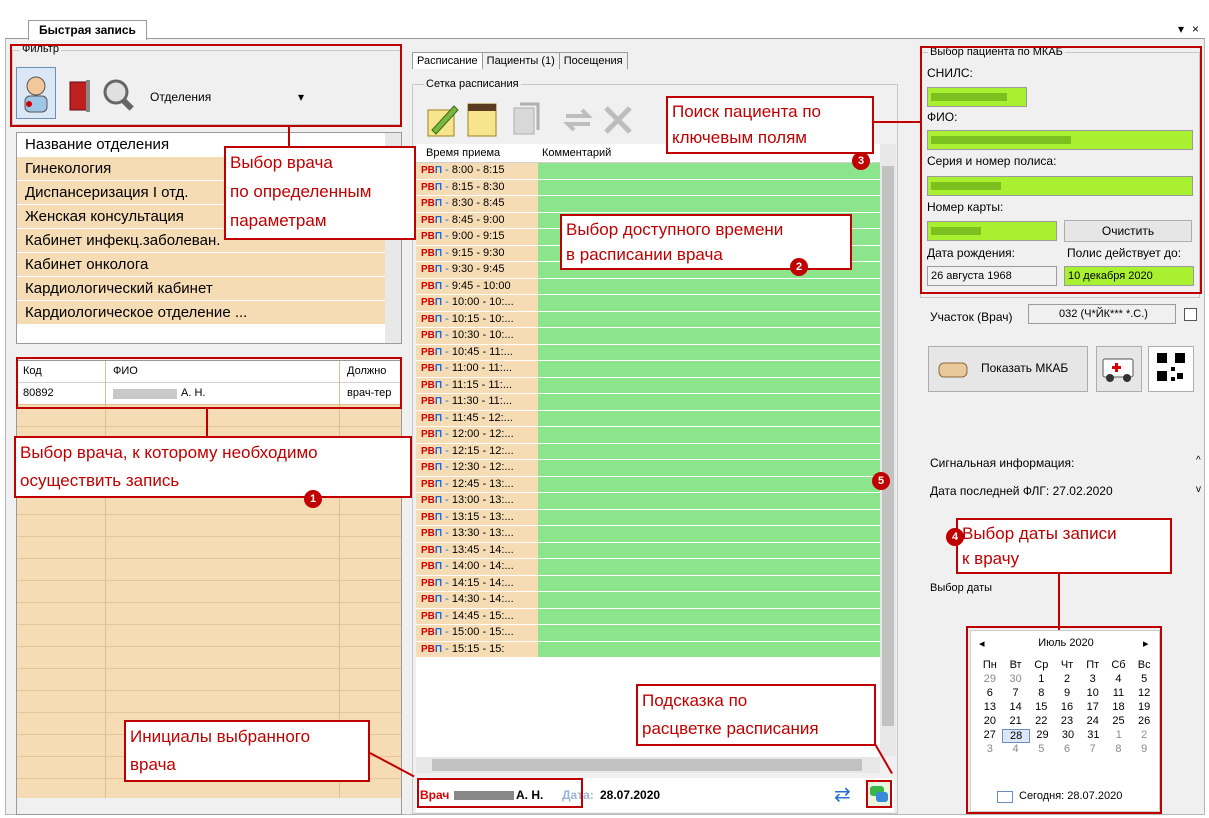 Image resolution: width=1209 pixels, height=818 pixels. I want to click on schedule-row: РВП - 8:15 - 8:30, so click(648, 187).